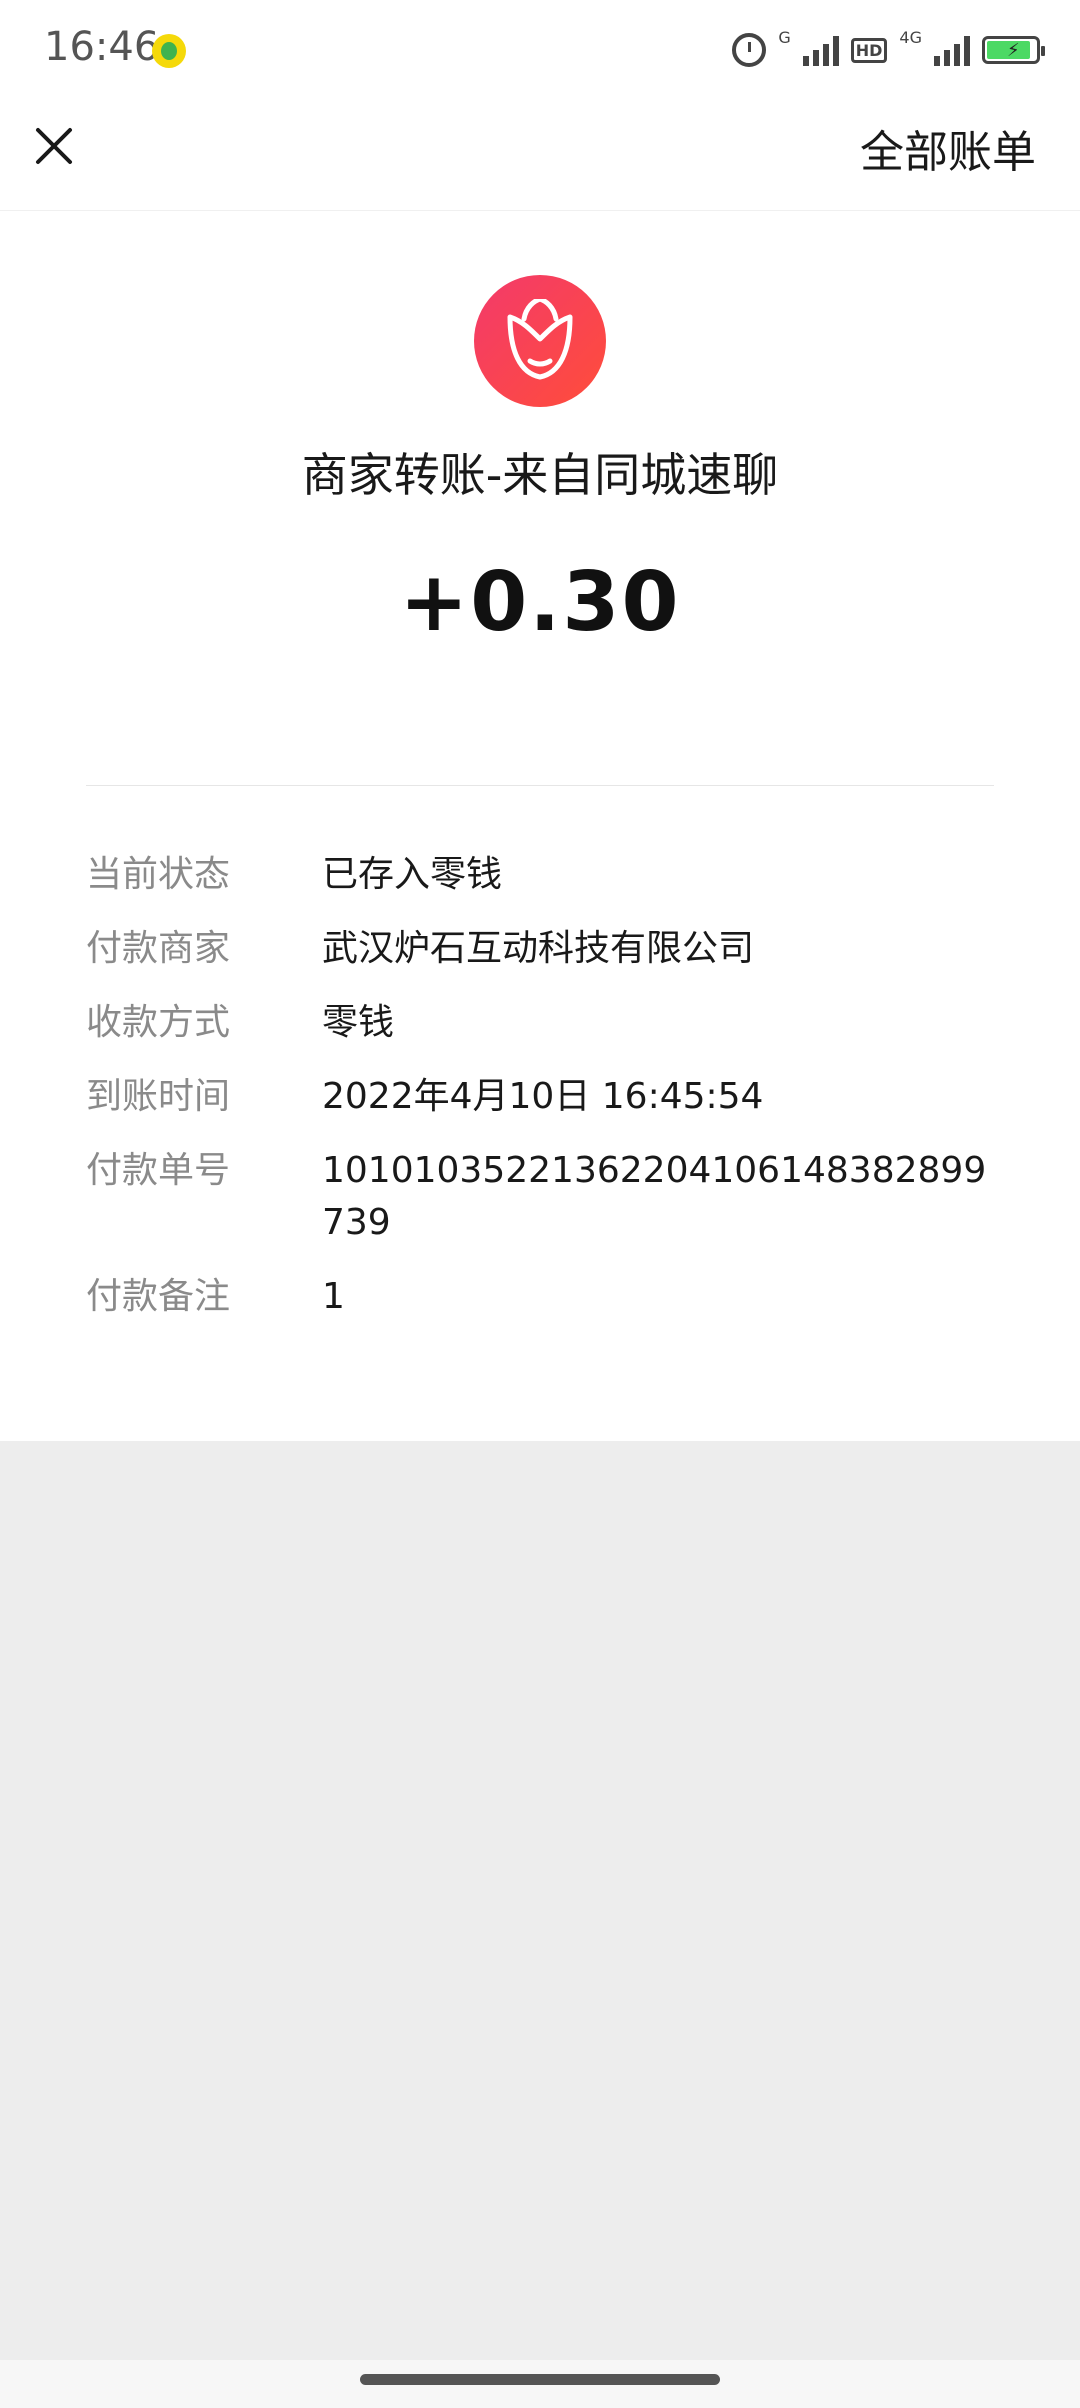 This screenshot has width=1080, height=2408. I want to click on detail-row-payer: 付款商家 武汉炉石互动科技有限公司, so click(546, 949).